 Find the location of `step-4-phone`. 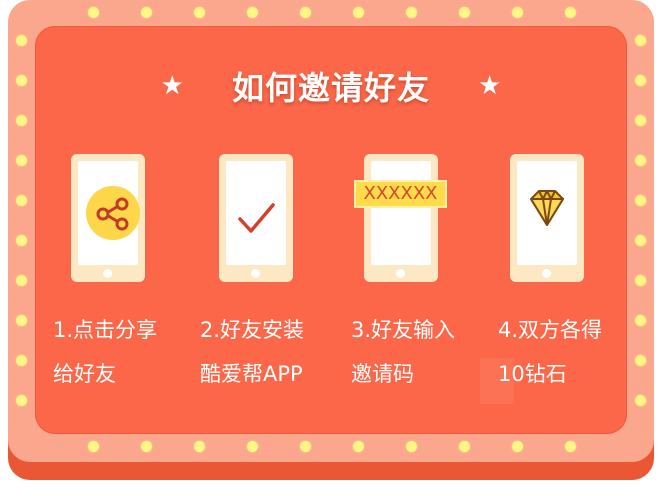

step-4-phone is located at coordinates (547, 218).